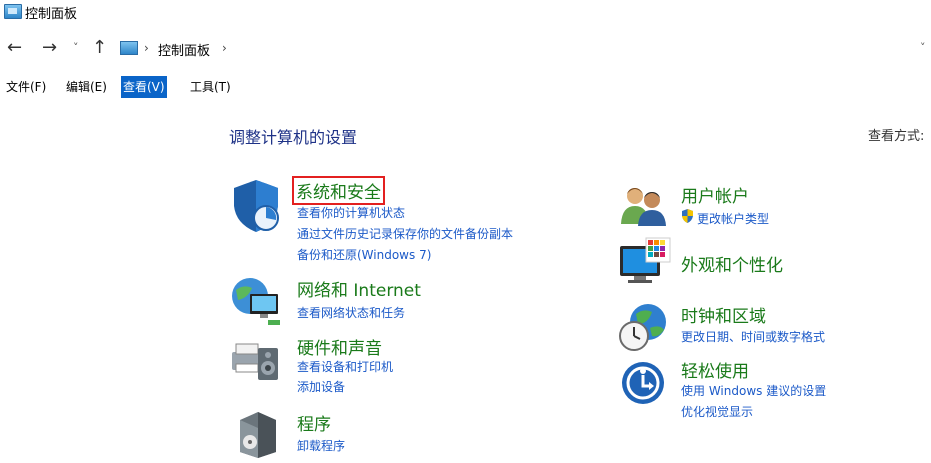 Image resolution: width=931 pixels, height=463 pixels. I want to click on uac-shield-icon, so click(687, 216).